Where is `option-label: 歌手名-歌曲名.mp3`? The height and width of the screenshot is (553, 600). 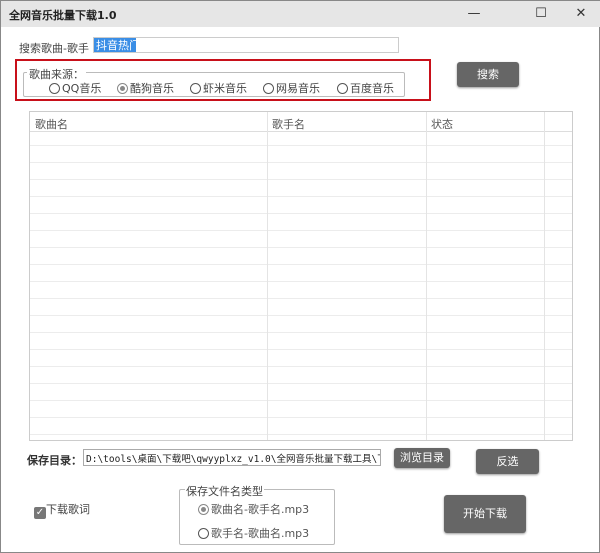 option-label: 歌手名-歌曲名.mp3 is located at coordinates (260, 533).